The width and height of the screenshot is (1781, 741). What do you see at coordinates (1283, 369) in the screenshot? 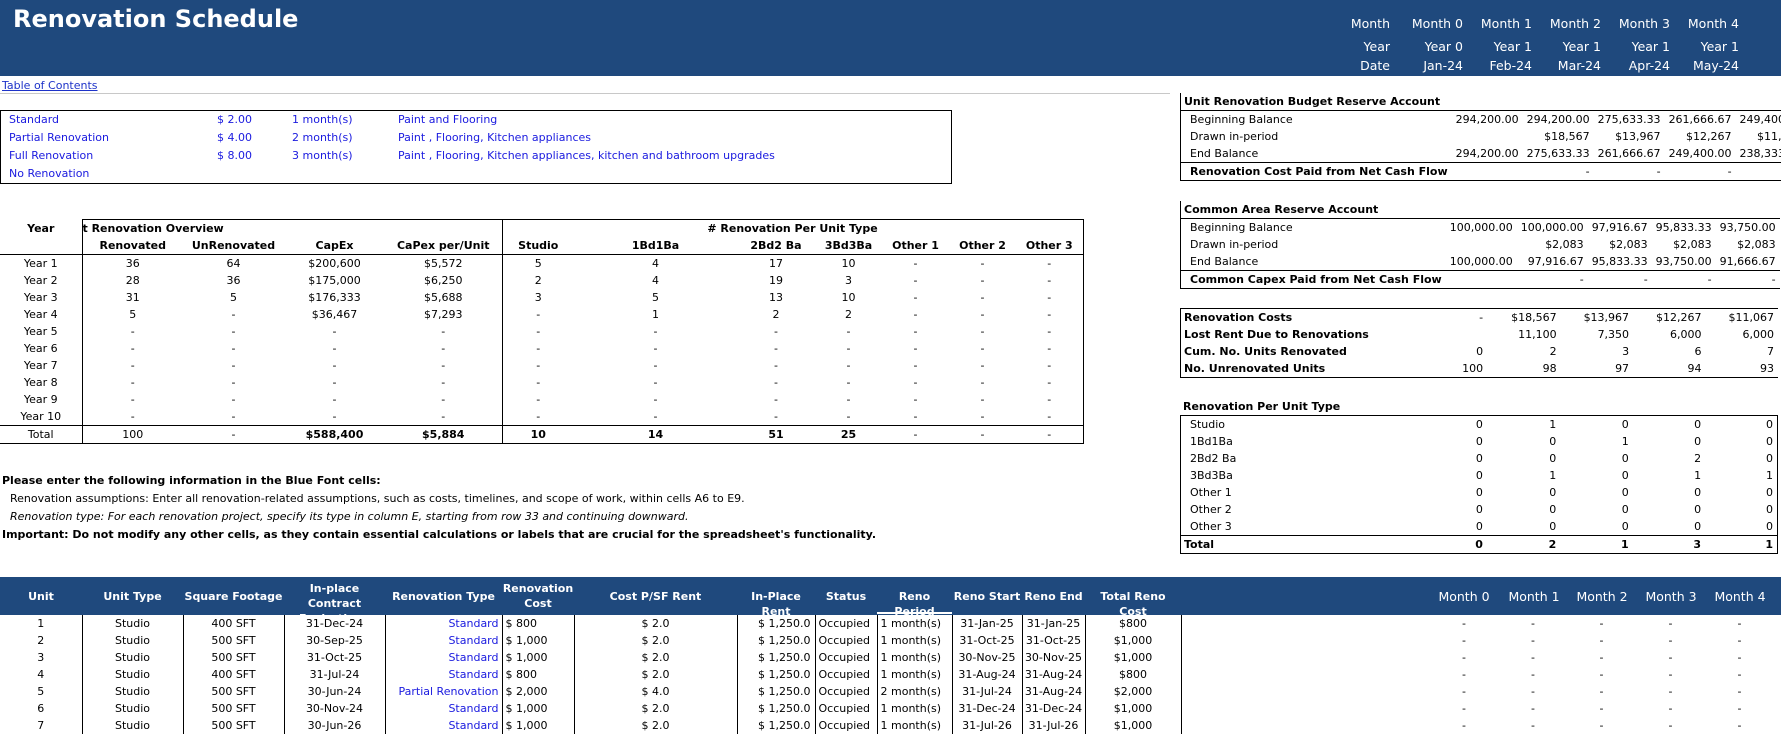
I see `right-table-label: No. Unrenovated Units` at bounding box center [1283, 369].